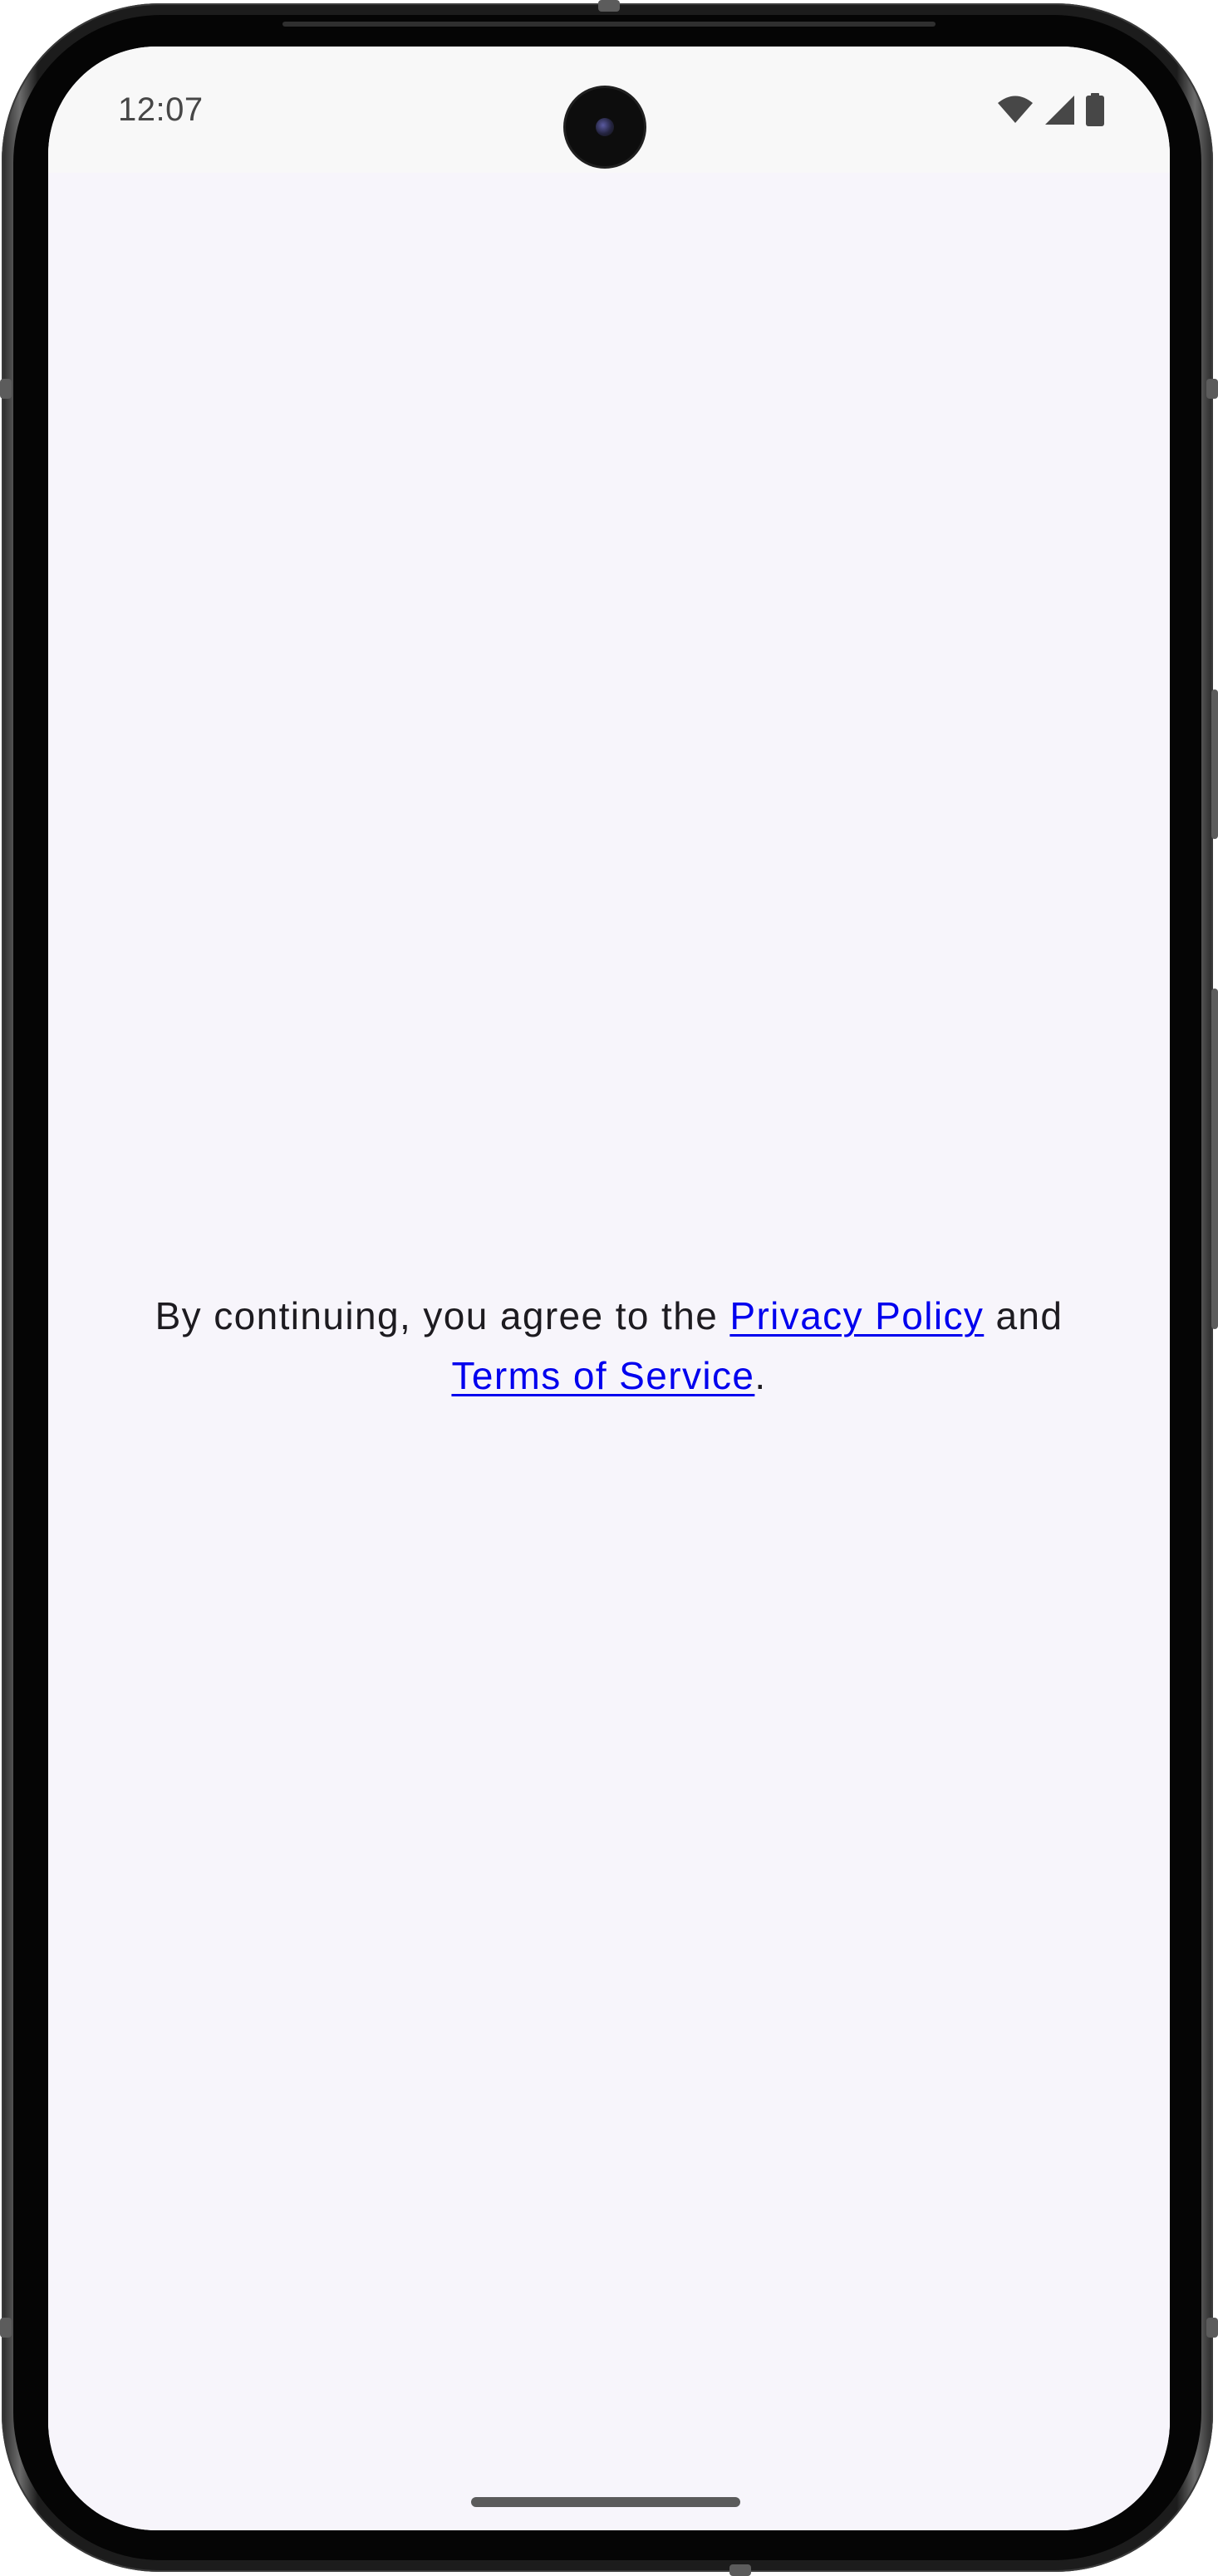 This screenshot has width=1218, height=2576. What do you see at coordinates (161, 109) in the screenshot?
I see `status-time: 12:07` at bounding box center [161, 109].